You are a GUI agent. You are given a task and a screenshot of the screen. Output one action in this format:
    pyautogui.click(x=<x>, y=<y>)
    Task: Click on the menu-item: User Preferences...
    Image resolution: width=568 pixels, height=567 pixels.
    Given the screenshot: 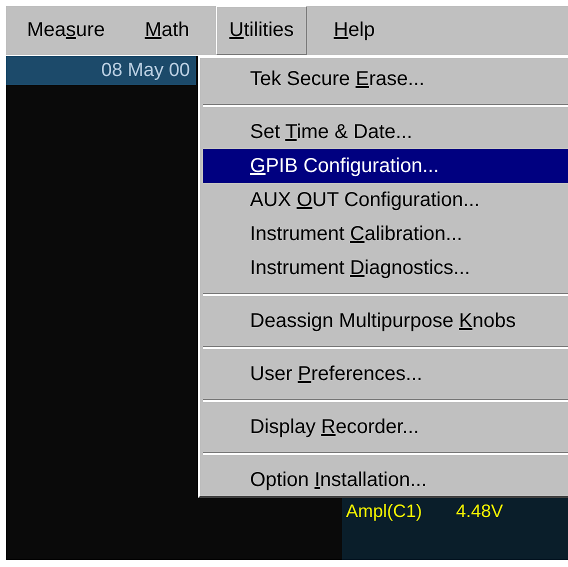 What is the action you would take?
    pyautogui.click(x=385, y=374)
    